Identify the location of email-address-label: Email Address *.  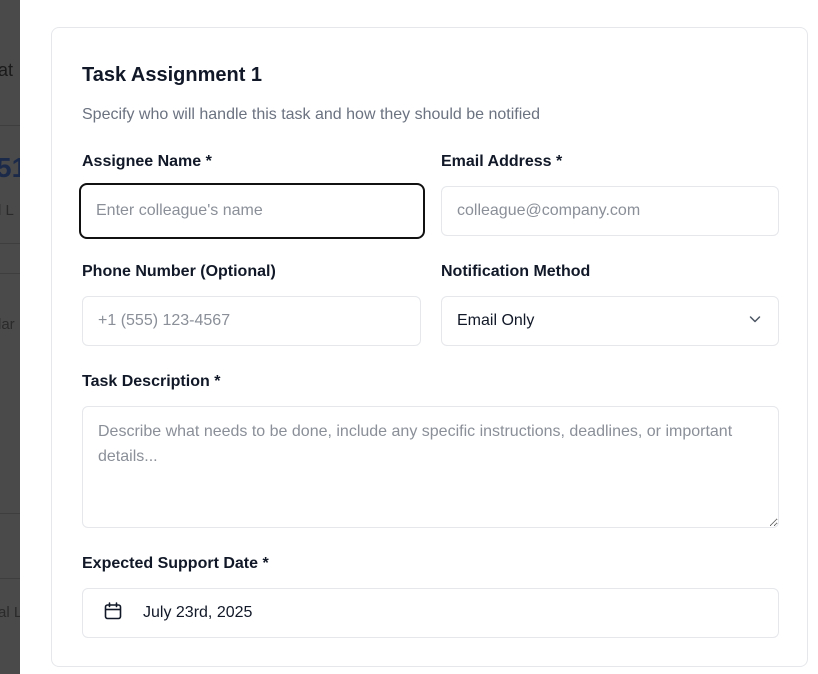
(502, 161).